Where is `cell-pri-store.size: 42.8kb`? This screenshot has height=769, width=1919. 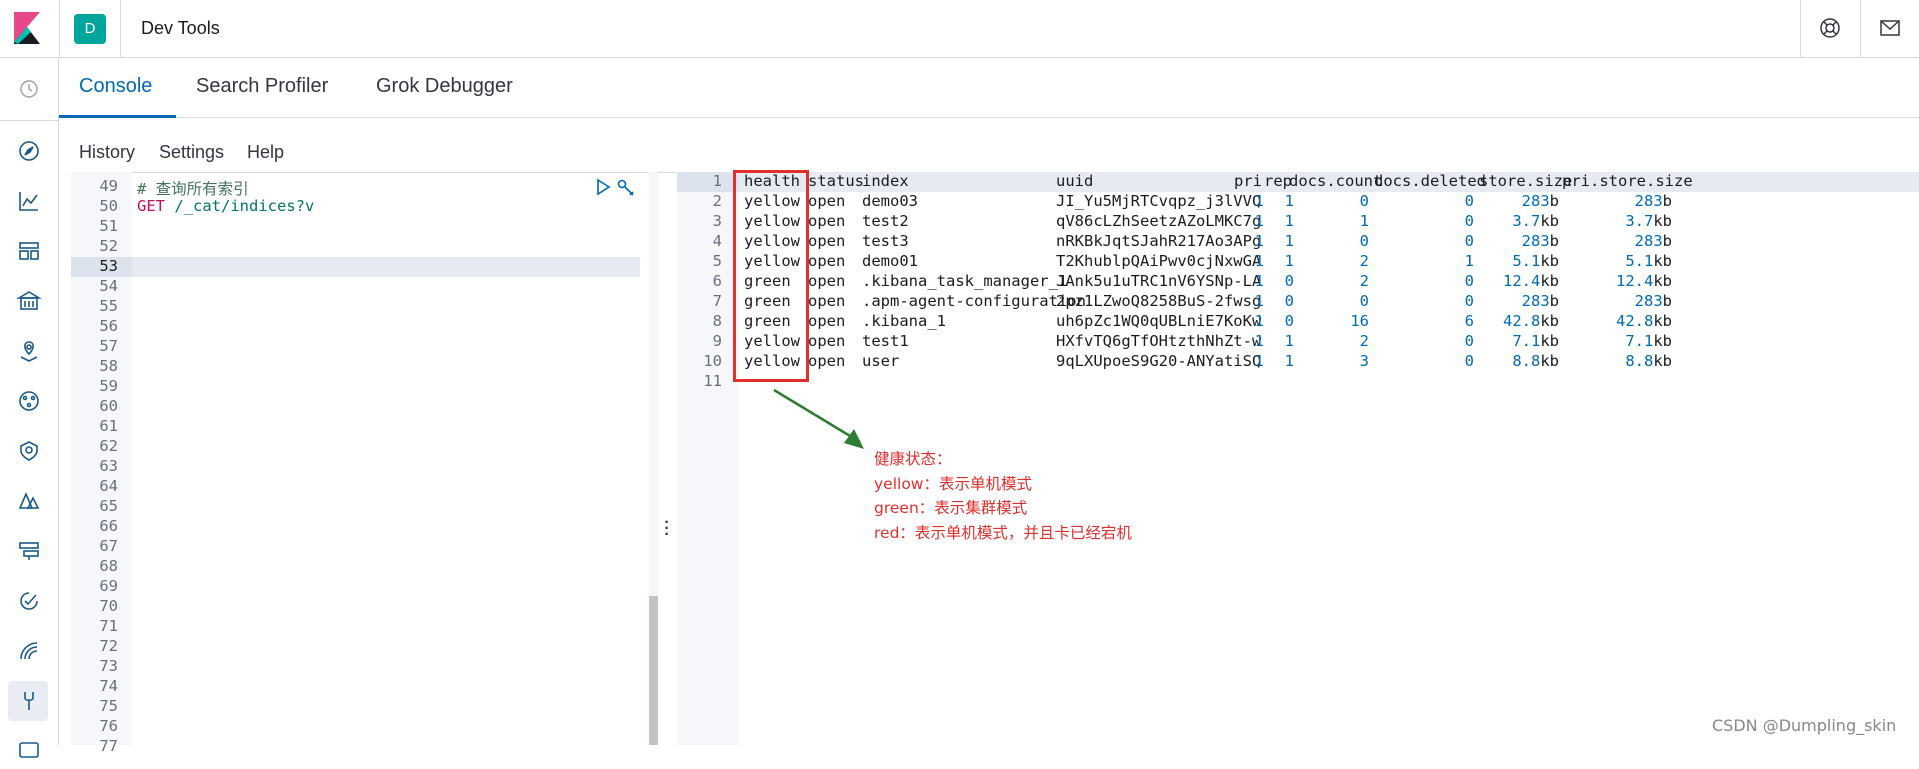 cell-pri-store.size: 42.8kb is located at coordinates (1644, 321).